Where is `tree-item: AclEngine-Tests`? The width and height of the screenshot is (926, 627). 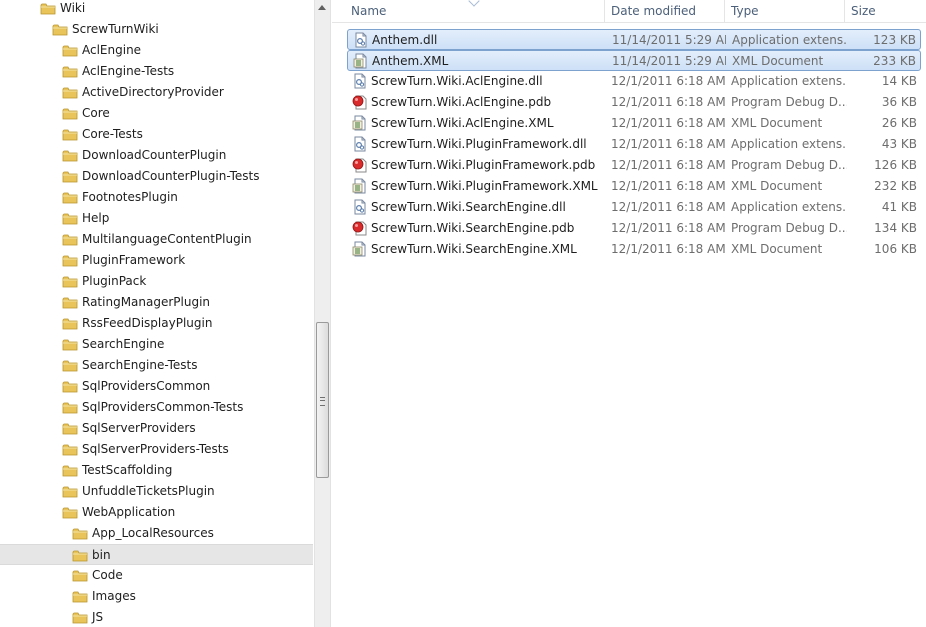
tree-item: AclEngine-Tests is located at coordinates (156, 71).